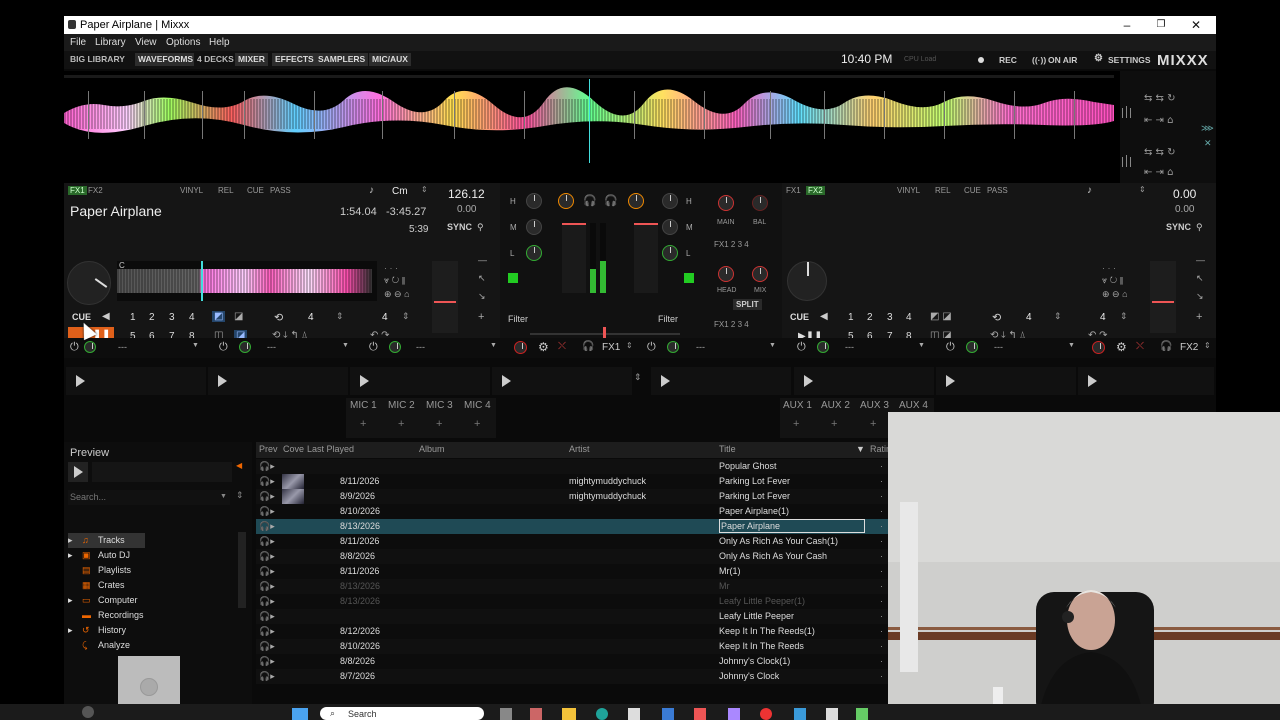 This screenshot has height=720, width=1280. What do you see at coordinates (78, 42) in the screenshot?
I see `menu-file: File` at bounding box center [78, 42].